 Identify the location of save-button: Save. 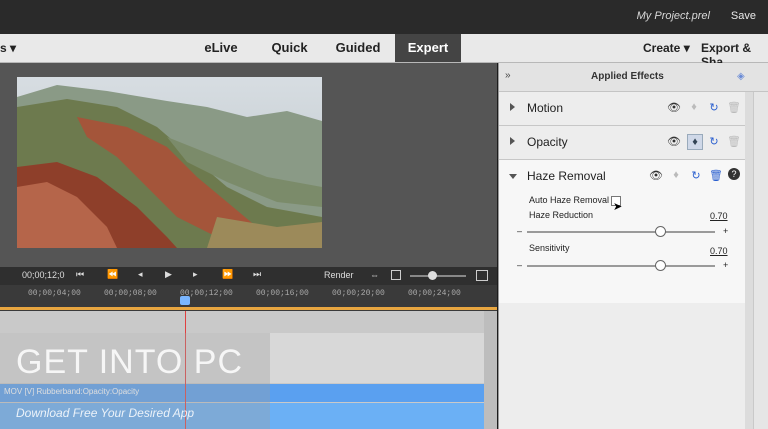
(743, 16).